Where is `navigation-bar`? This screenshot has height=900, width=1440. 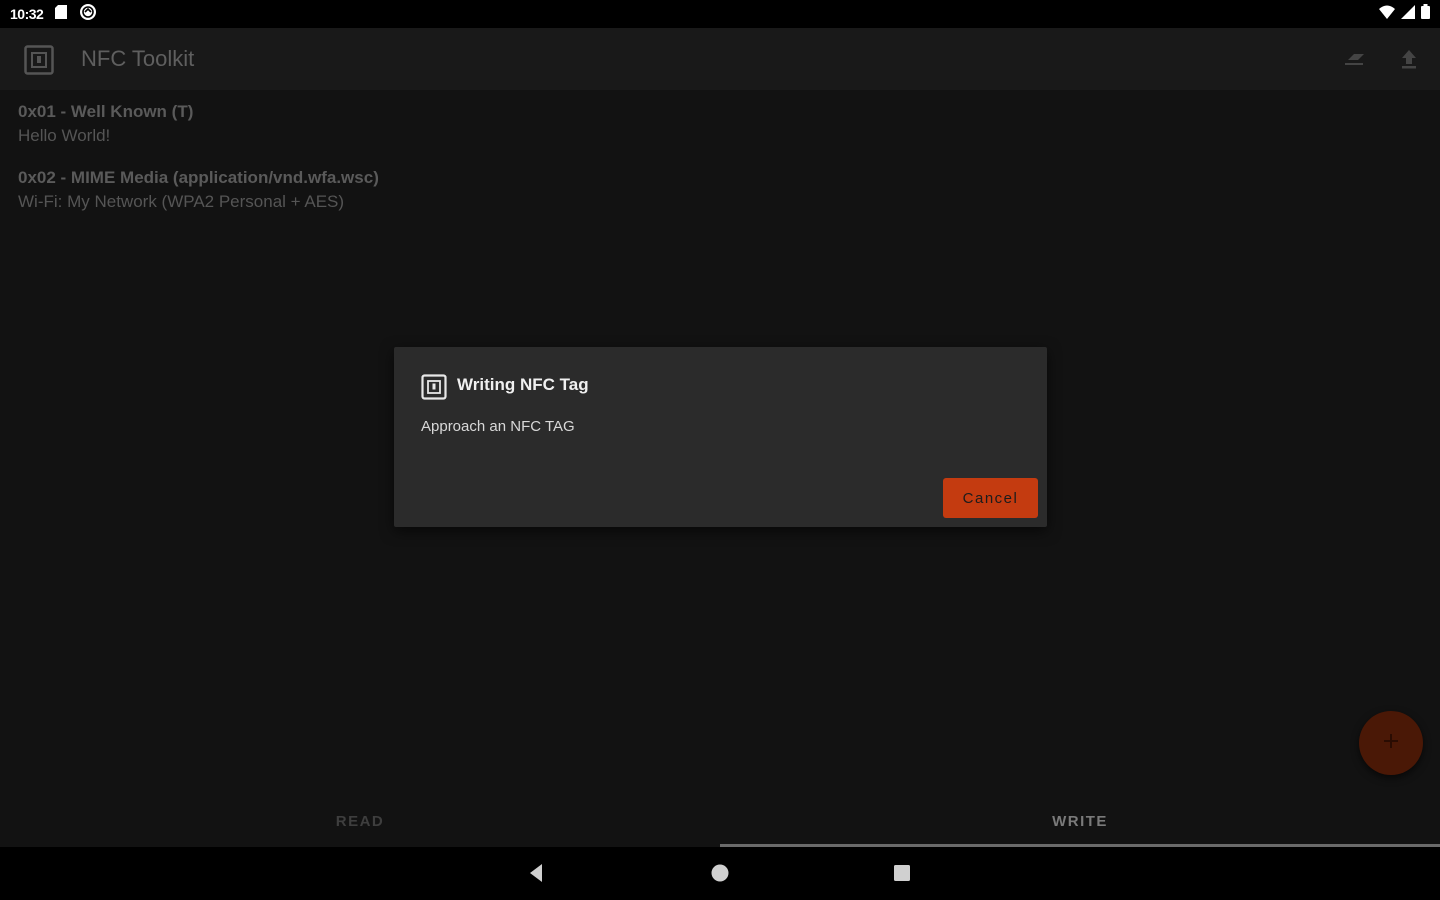 navigation-bar is located at coordinates (720, 873).